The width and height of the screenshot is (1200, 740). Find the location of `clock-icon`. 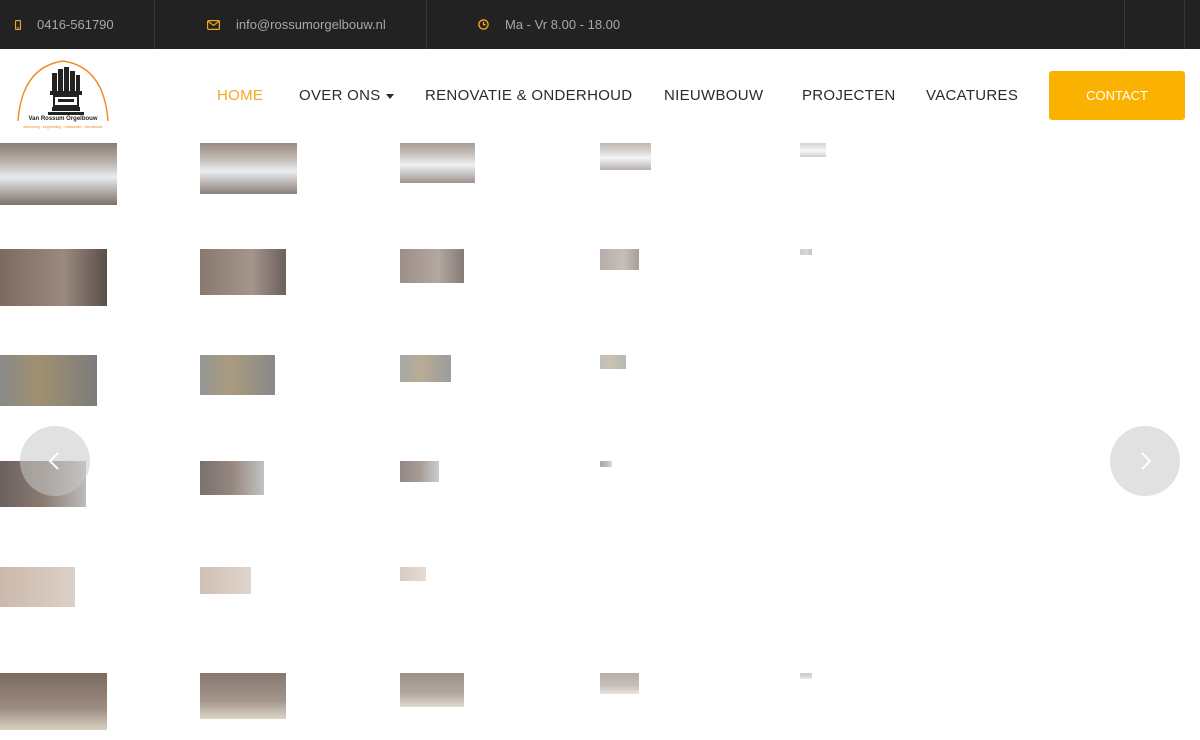

clock-icon is located at coordinates (483, 24).